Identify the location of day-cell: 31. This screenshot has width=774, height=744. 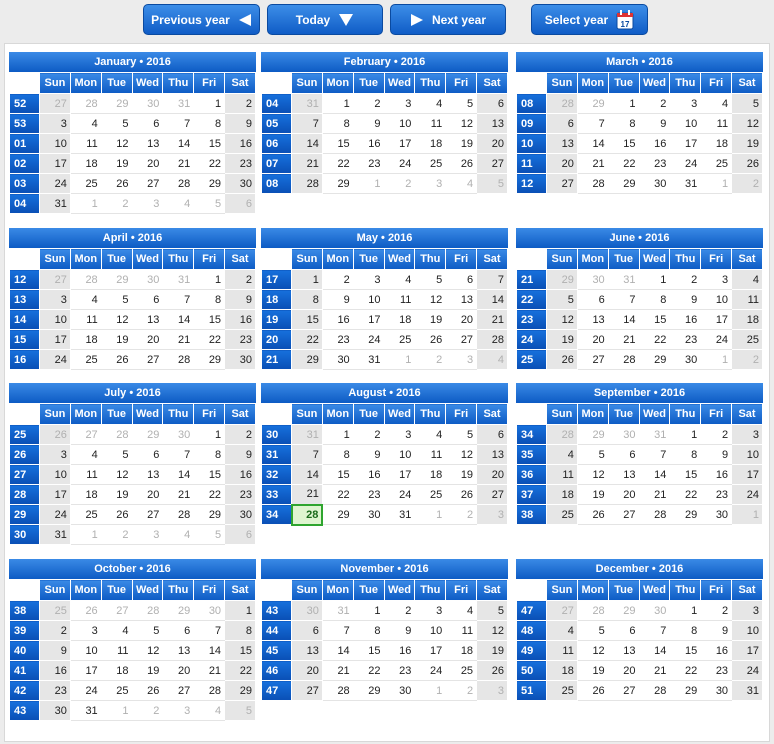
(399, 514).